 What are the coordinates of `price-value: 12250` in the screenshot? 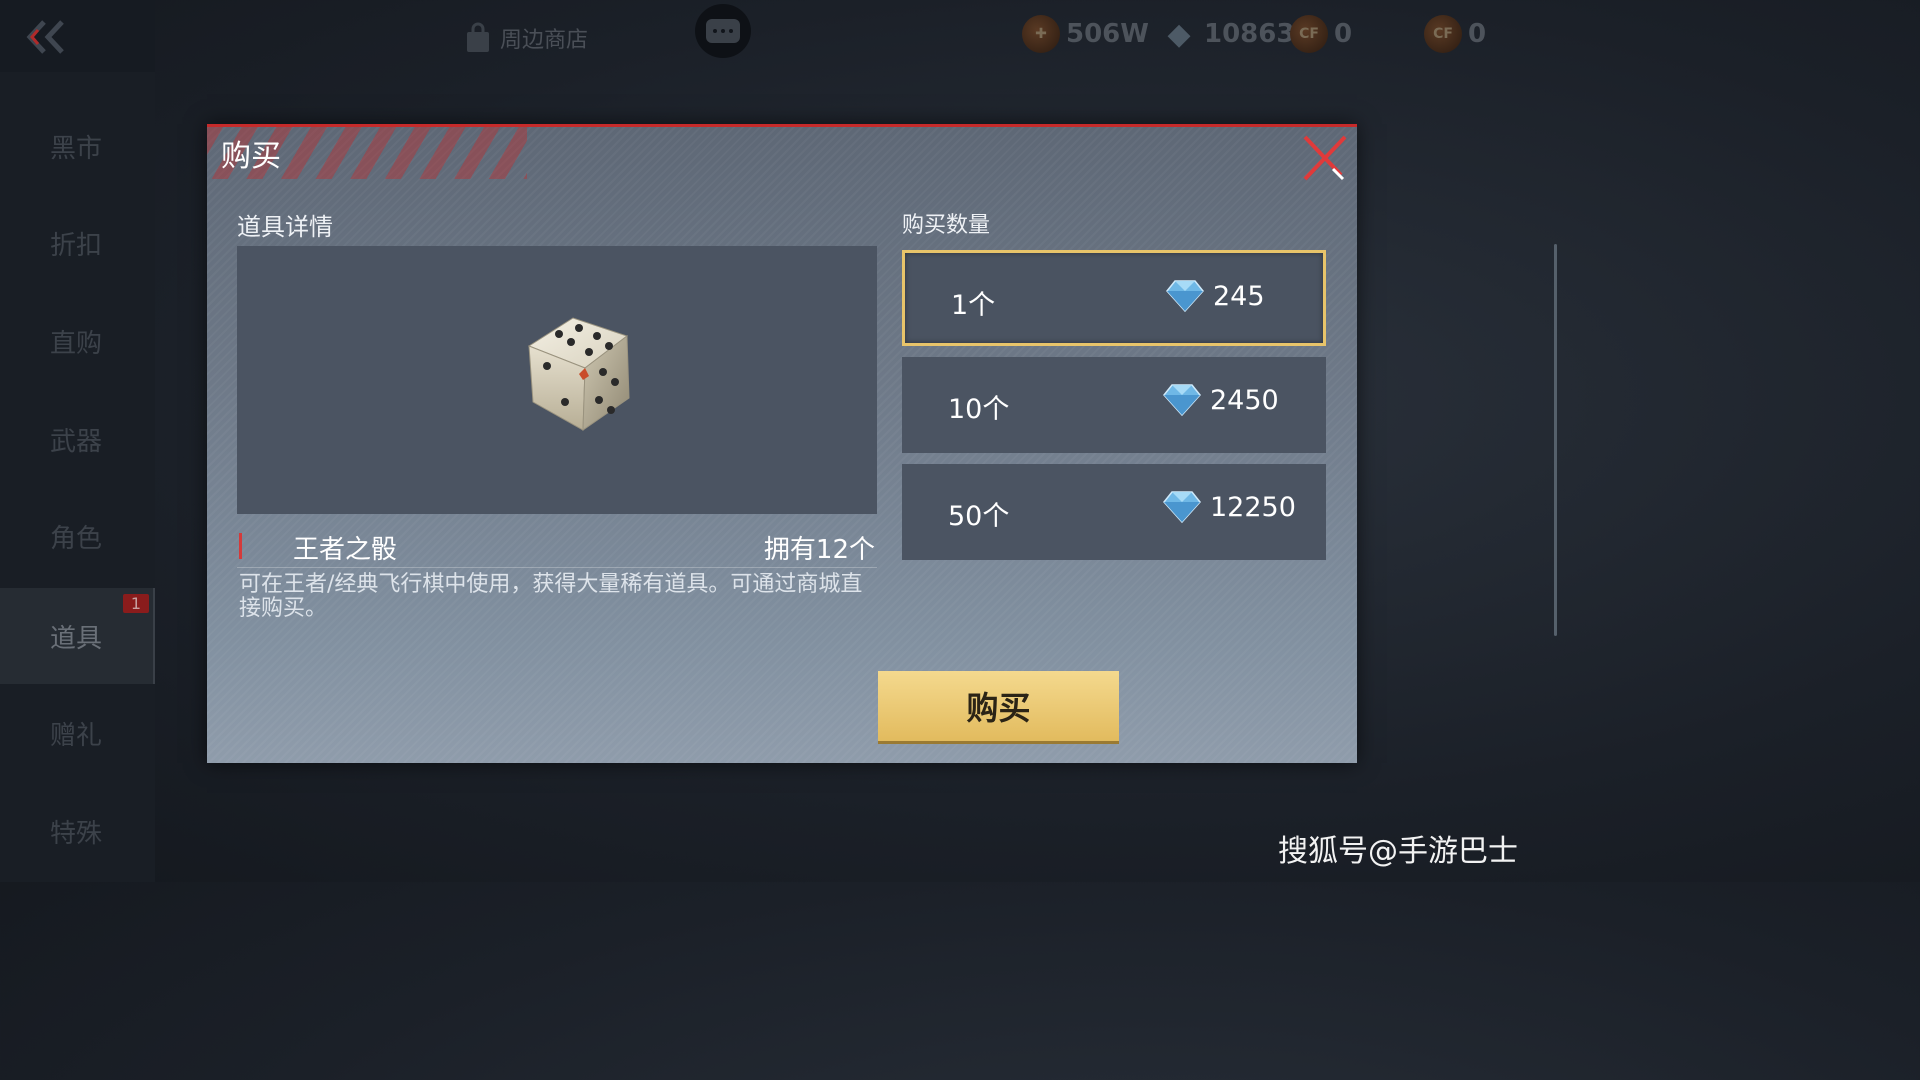 It's located at (1253, 507).